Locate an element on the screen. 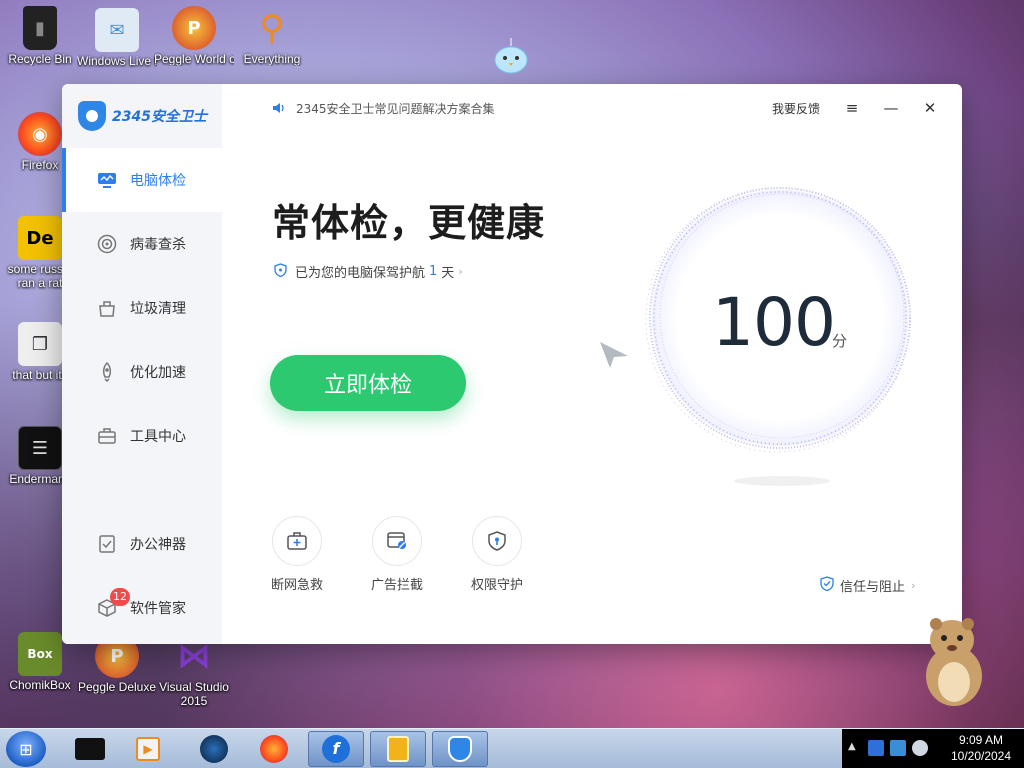 This screenshot has width=1024, height=768. start-checkup-button: 立即体检 is located at coordinates (368, 383).